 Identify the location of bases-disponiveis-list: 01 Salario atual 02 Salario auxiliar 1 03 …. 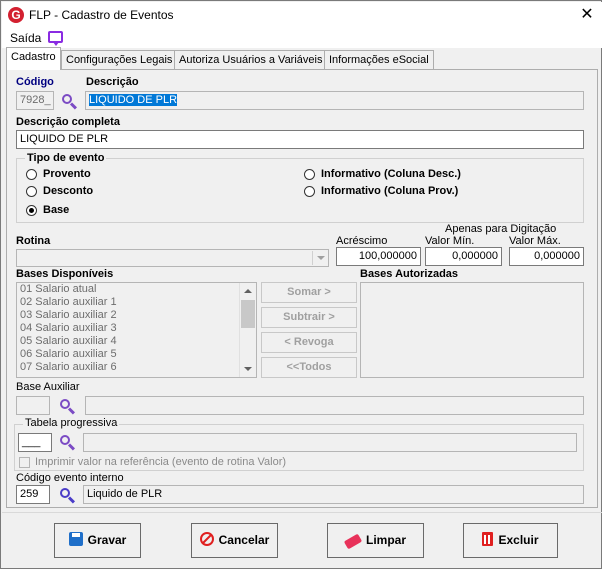
(136, 330).